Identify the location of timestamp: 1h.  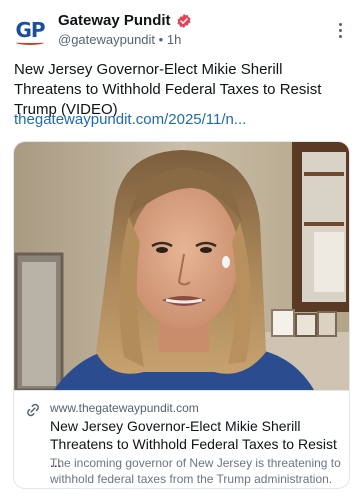
(174, 39).